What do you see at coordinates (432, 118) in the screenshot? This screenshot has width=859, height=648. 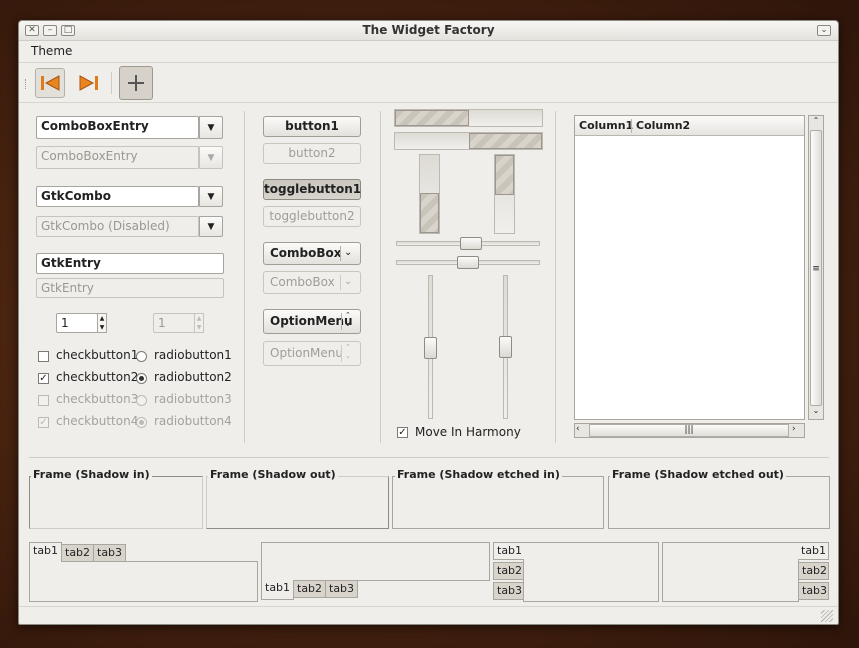 I see `progressbar-h1-fill` at bounding box center [432, 118].